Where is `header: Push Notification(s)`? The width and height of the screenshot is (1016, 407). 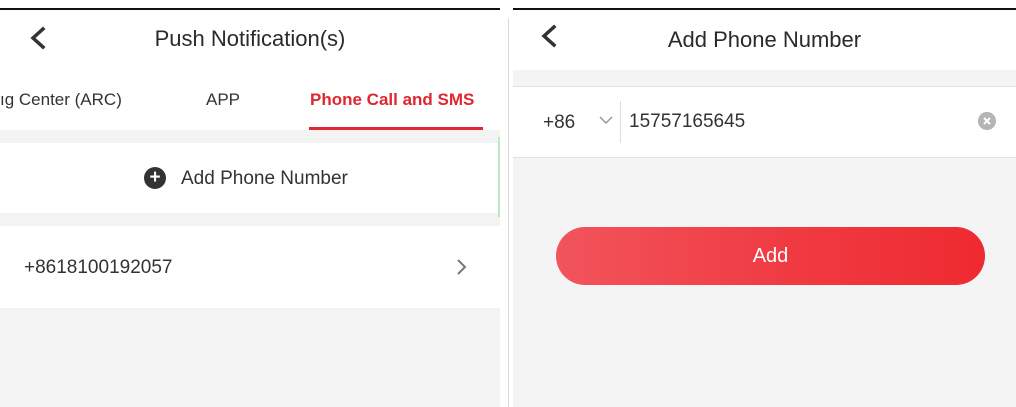 header: Push Notification(s) is located at coordinates (250, 37).